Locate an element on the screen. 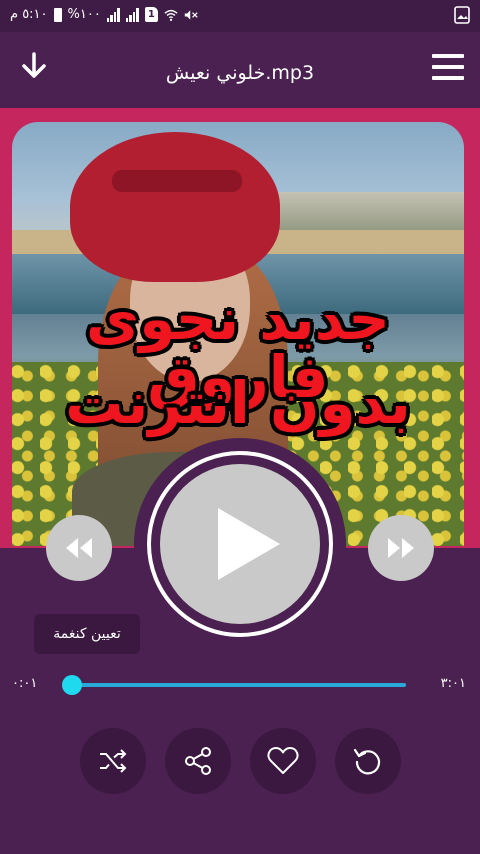 Image resolution: width=480 pixels, height=854 pixels. rewind-button is located at coordinates (79, 548).